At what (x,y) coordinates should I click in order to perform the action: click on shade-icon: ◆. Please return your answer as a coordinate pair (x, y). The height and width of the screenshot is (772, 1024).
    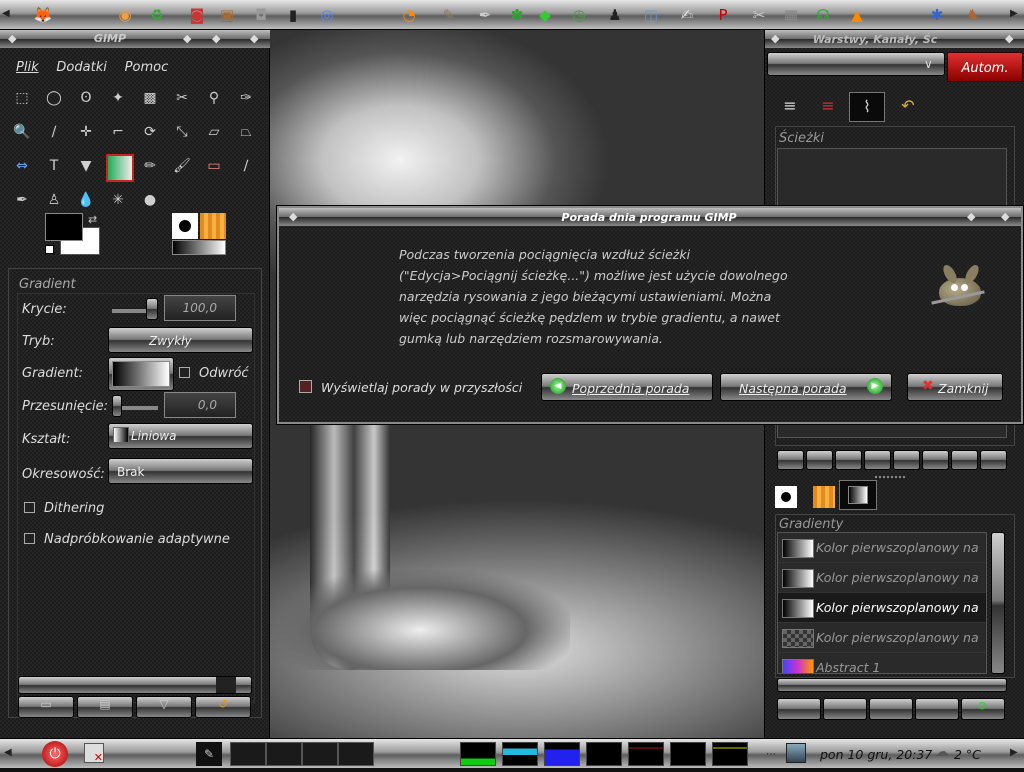
    Looking at the image, I should click on (216, 38).